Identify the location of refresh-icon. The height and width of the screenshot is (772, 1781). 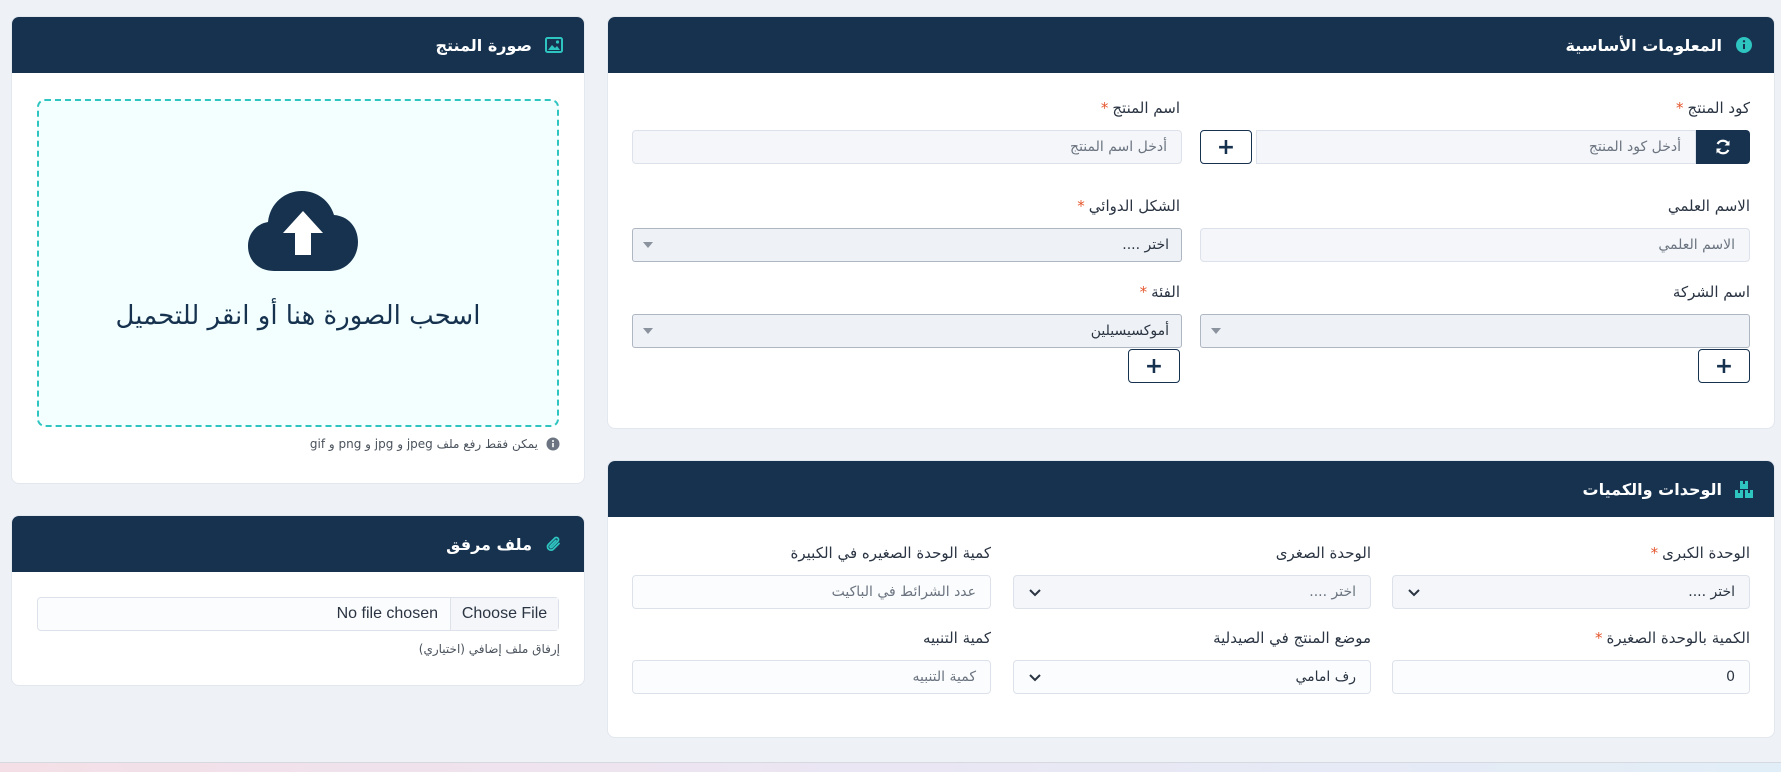
(1723, 147).